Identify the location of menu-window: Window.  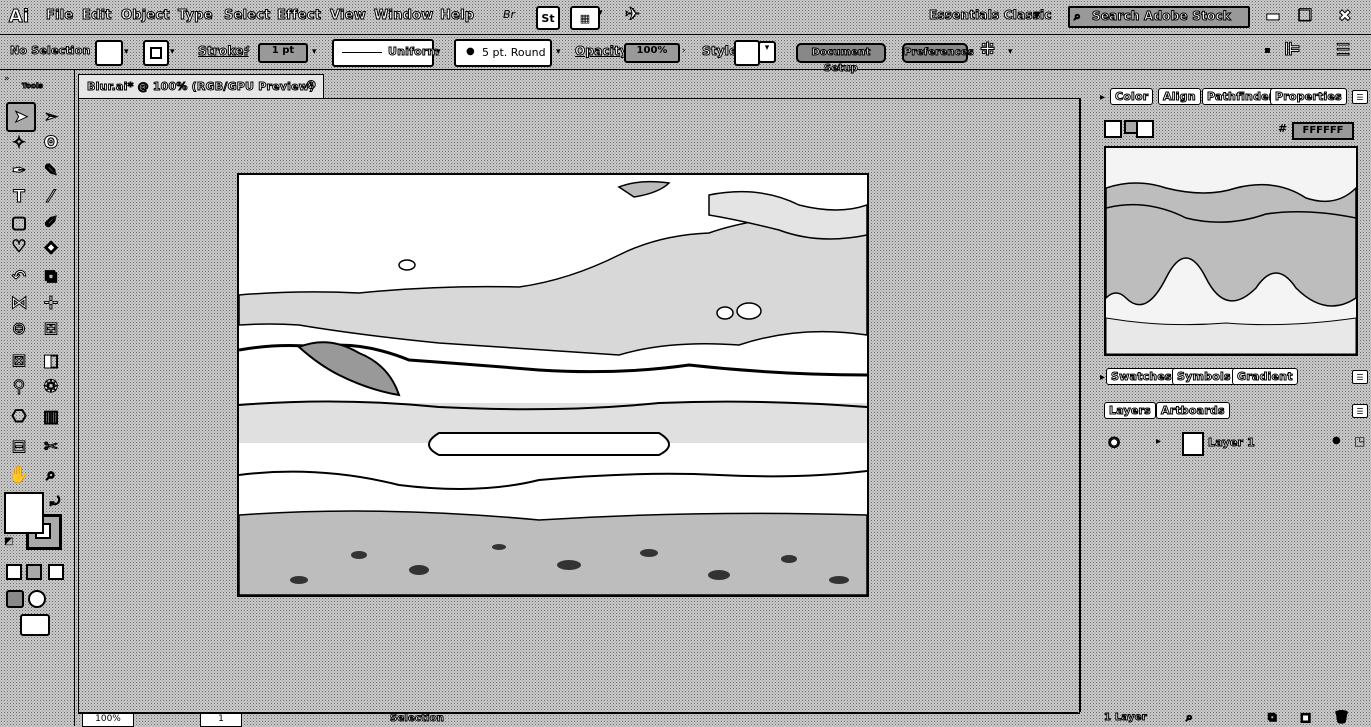
(404, 16).